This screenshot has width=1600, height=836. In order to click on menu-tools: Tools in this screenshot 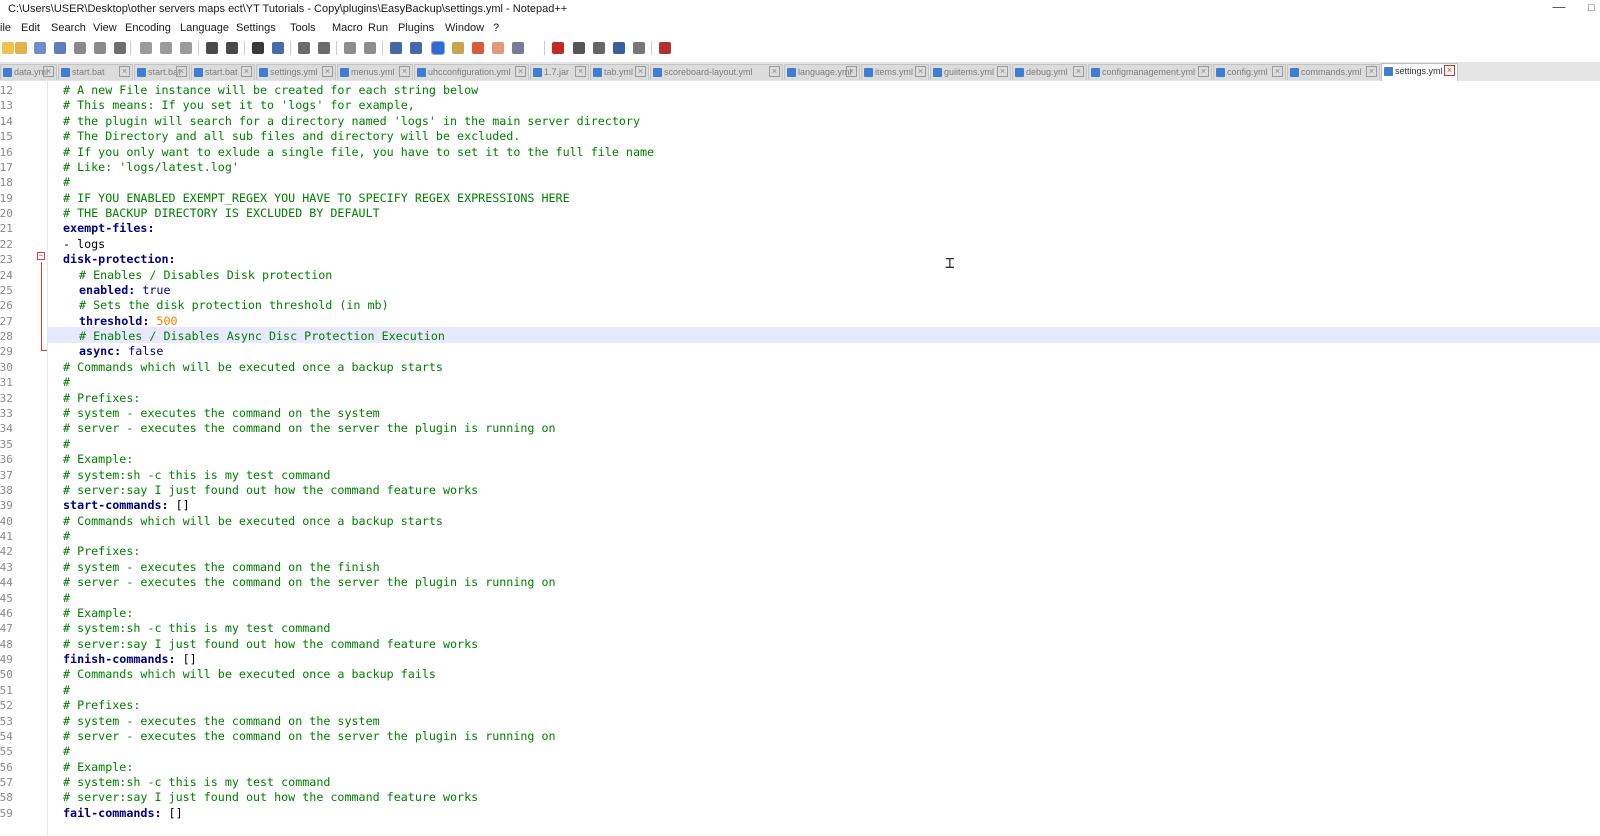, I will do `click(303, 28)`.